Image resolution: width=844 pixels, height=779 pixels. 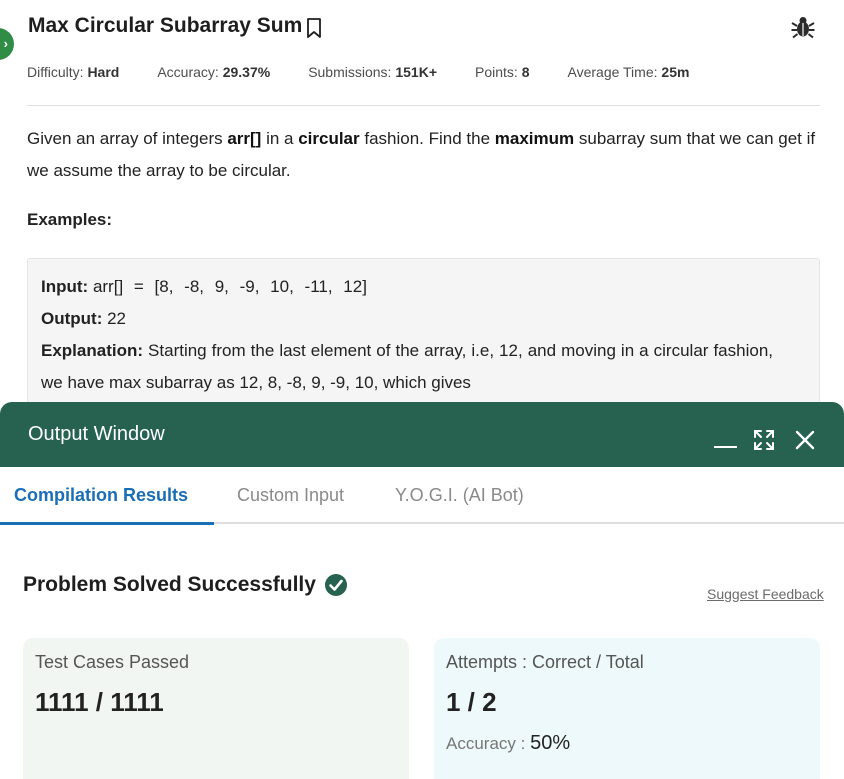 I want to click on close-icon, so click(x=805, y=440).